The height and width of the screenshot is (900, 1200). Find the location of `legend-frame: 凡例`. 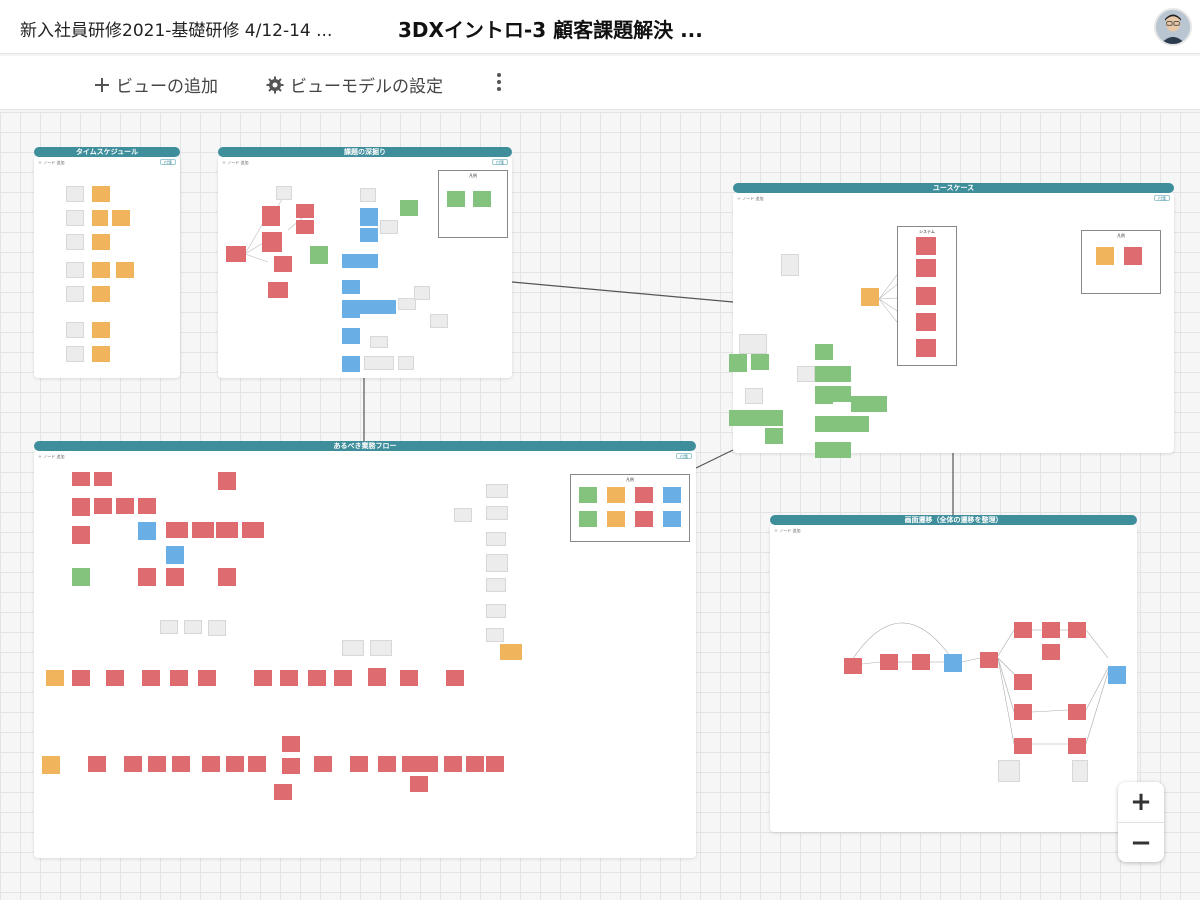

legend-frame: 凡例 is located at coordinates (630, 508).